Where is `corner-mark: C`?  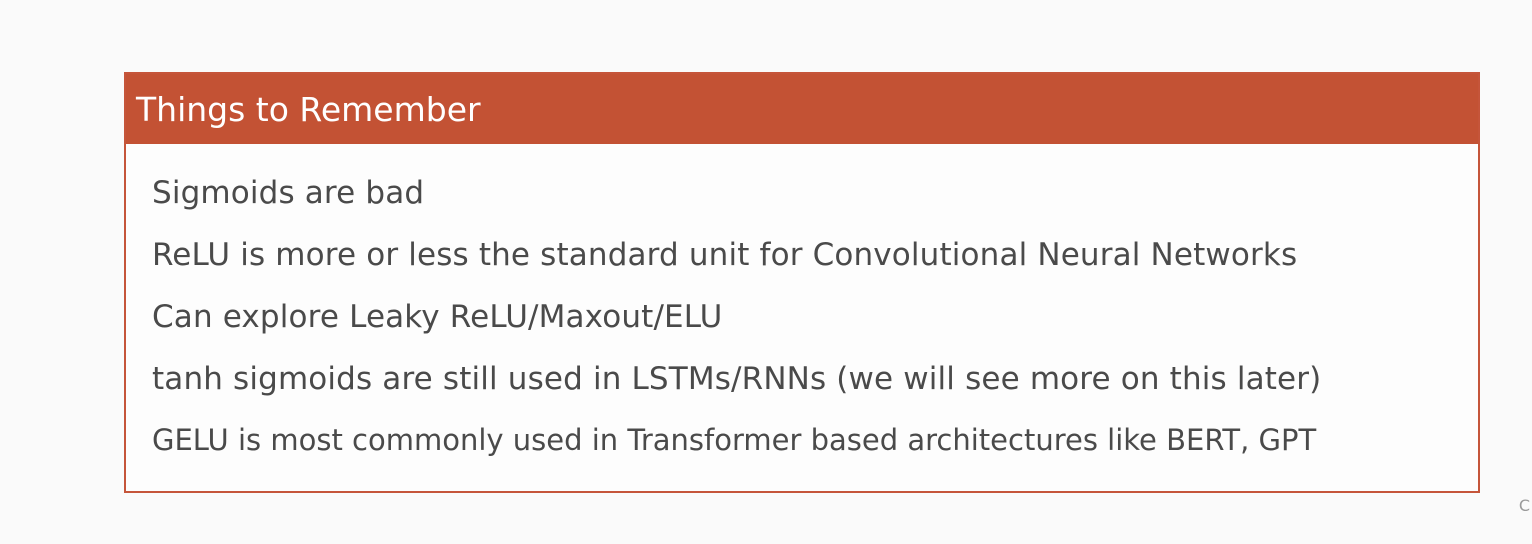 corner-mark: C is located at coordinates (1524, 505).